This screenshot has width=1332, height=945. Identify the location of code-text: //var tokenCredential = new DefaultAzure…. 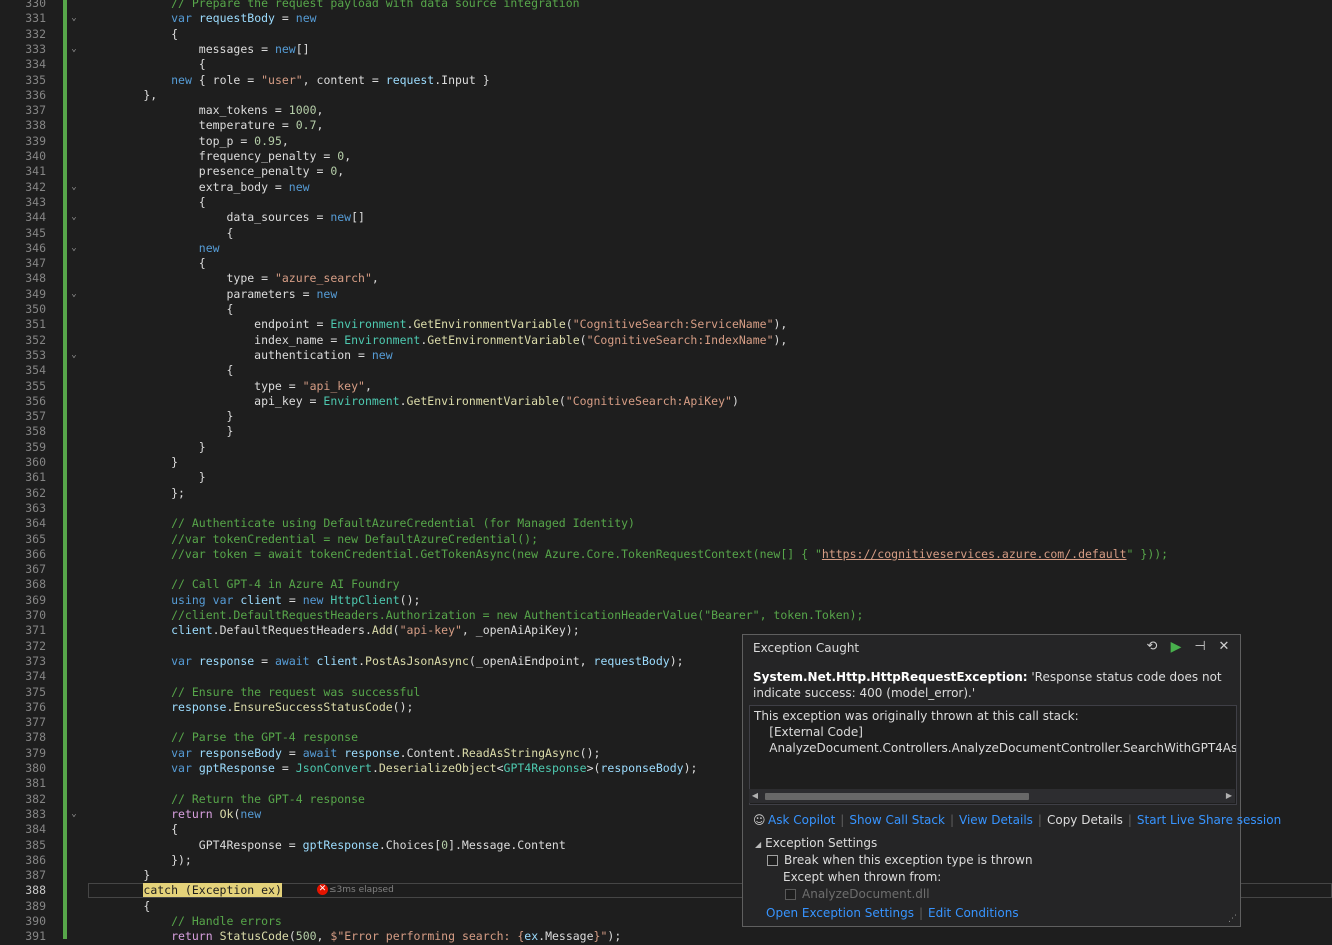
(313, 539).